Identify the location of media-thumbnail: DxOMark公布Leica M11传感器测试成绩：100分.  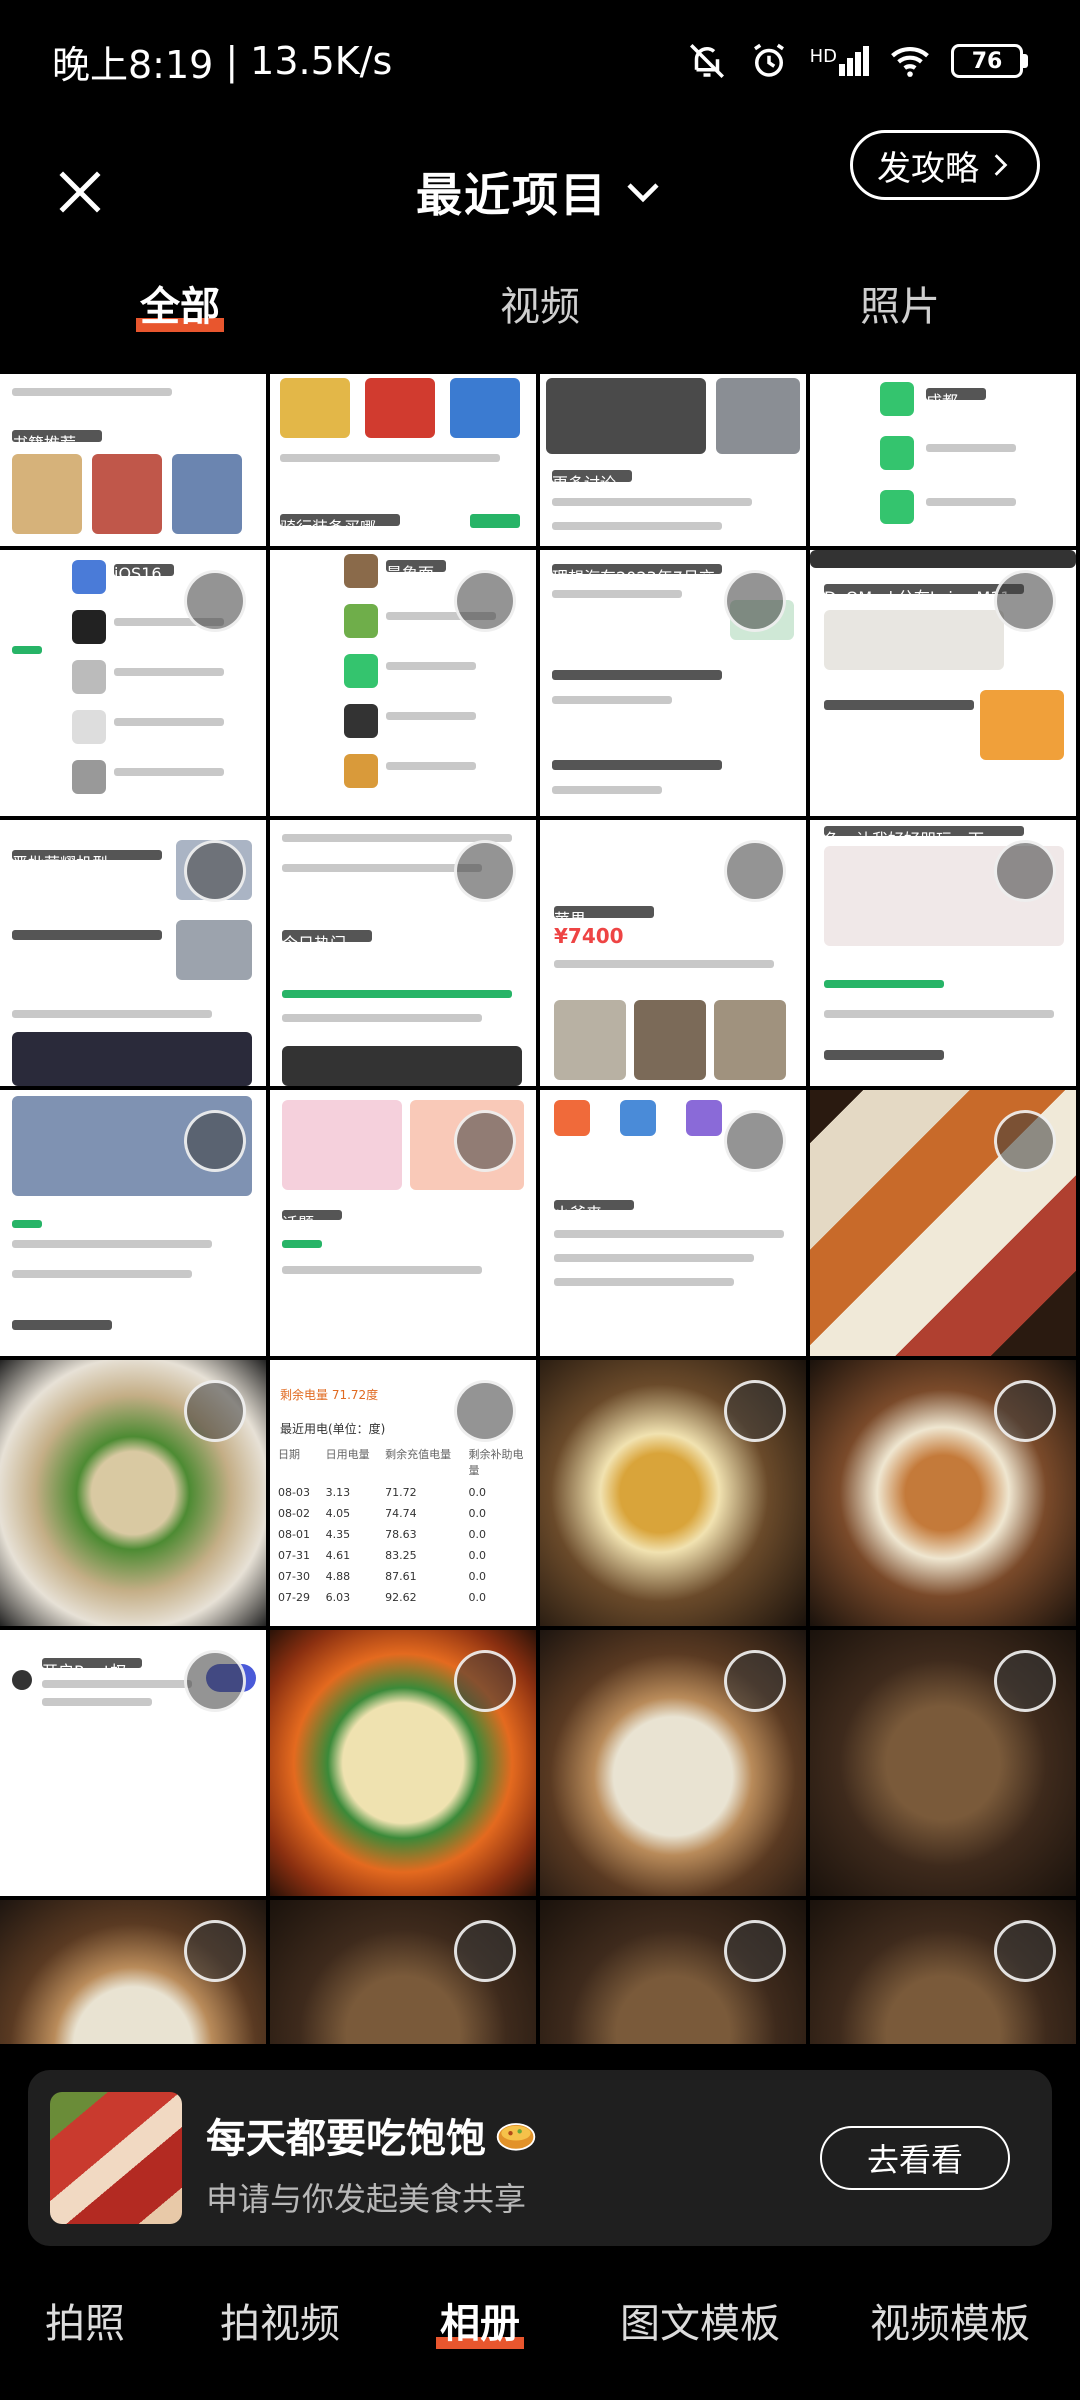
(943, 683).